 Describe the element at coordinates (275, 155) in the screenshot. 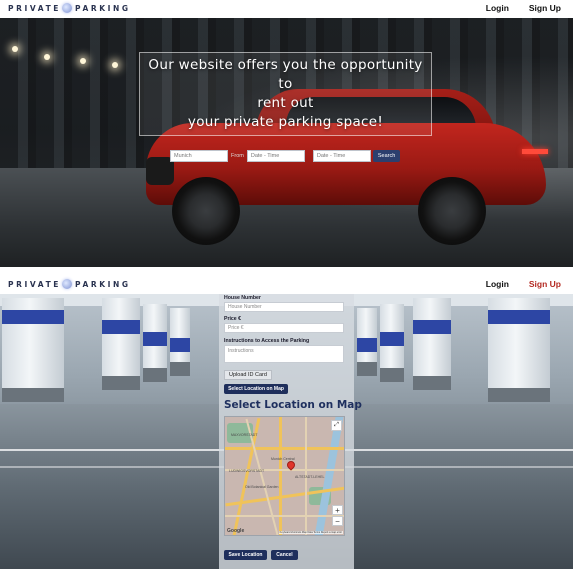

I see `from-datetime-input: Date - Time` at that location.